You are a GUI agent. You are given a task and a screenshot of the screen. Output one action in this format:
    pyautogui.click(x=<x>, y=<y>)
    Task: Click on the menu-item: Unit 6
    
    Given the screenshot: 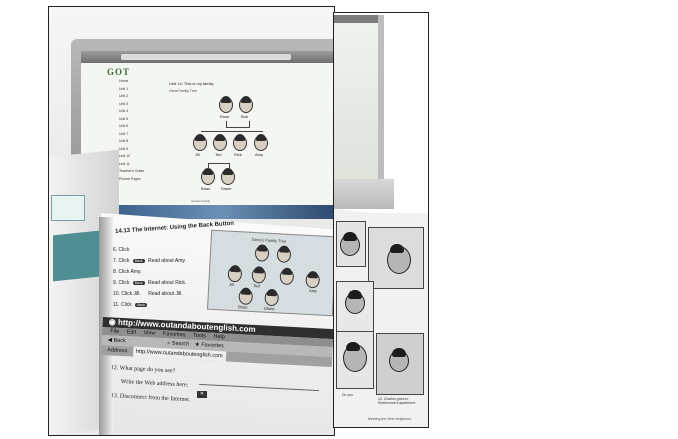 What is the action you would take?
    pyautogui.click(x=134, y=128)
    